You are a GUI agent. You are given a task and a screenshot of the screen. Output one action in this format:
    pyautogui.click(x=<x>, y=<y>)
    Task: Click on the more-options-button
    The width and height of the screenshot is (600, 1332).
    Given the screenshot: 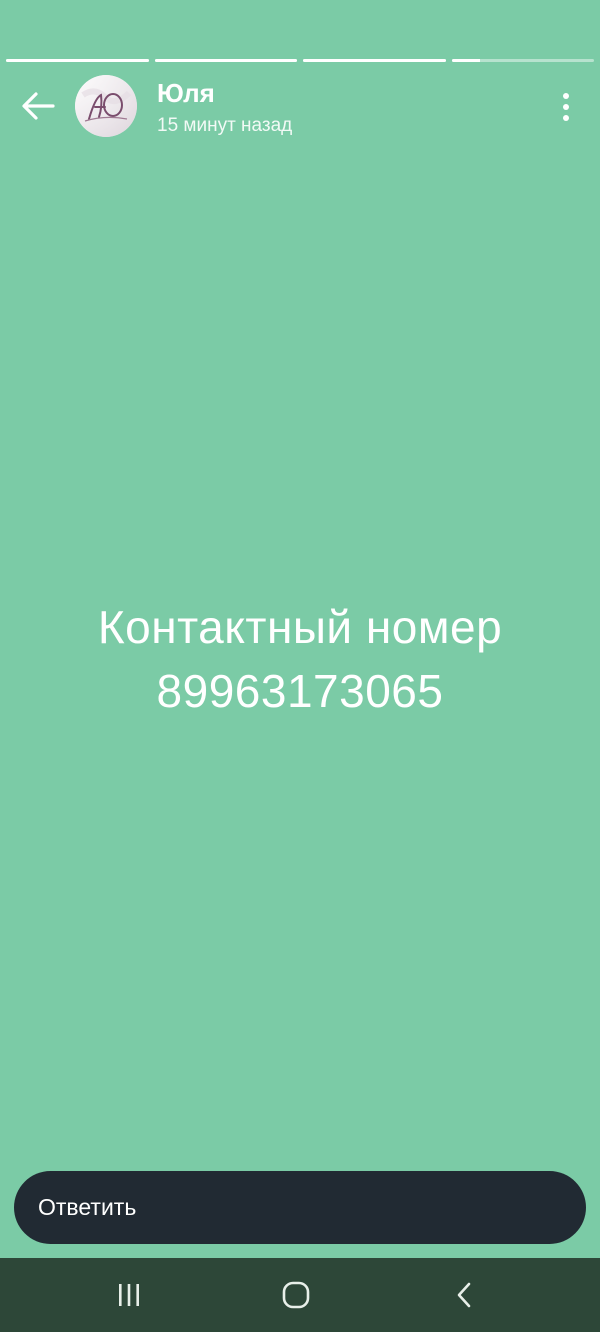 What is the action you would take?
    pyautogui.click(x=566, y=107)
    